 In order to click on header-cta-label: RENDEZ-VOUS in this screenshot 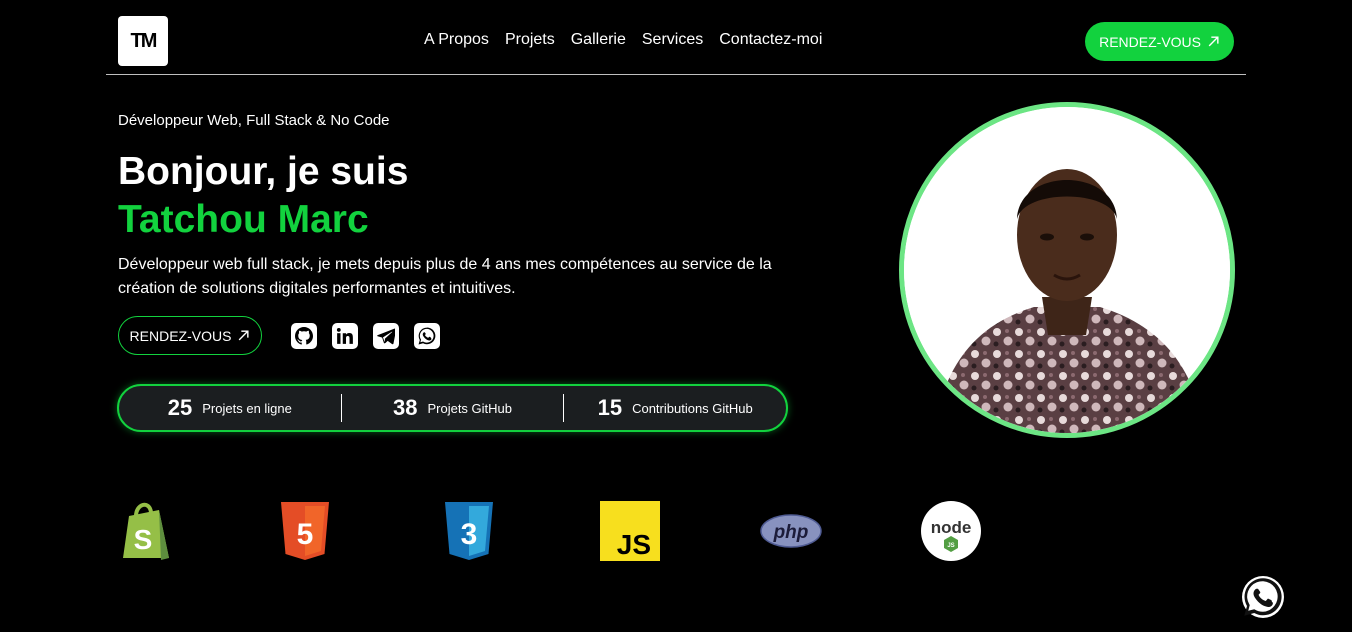, I will do `click(1150, 41)`.